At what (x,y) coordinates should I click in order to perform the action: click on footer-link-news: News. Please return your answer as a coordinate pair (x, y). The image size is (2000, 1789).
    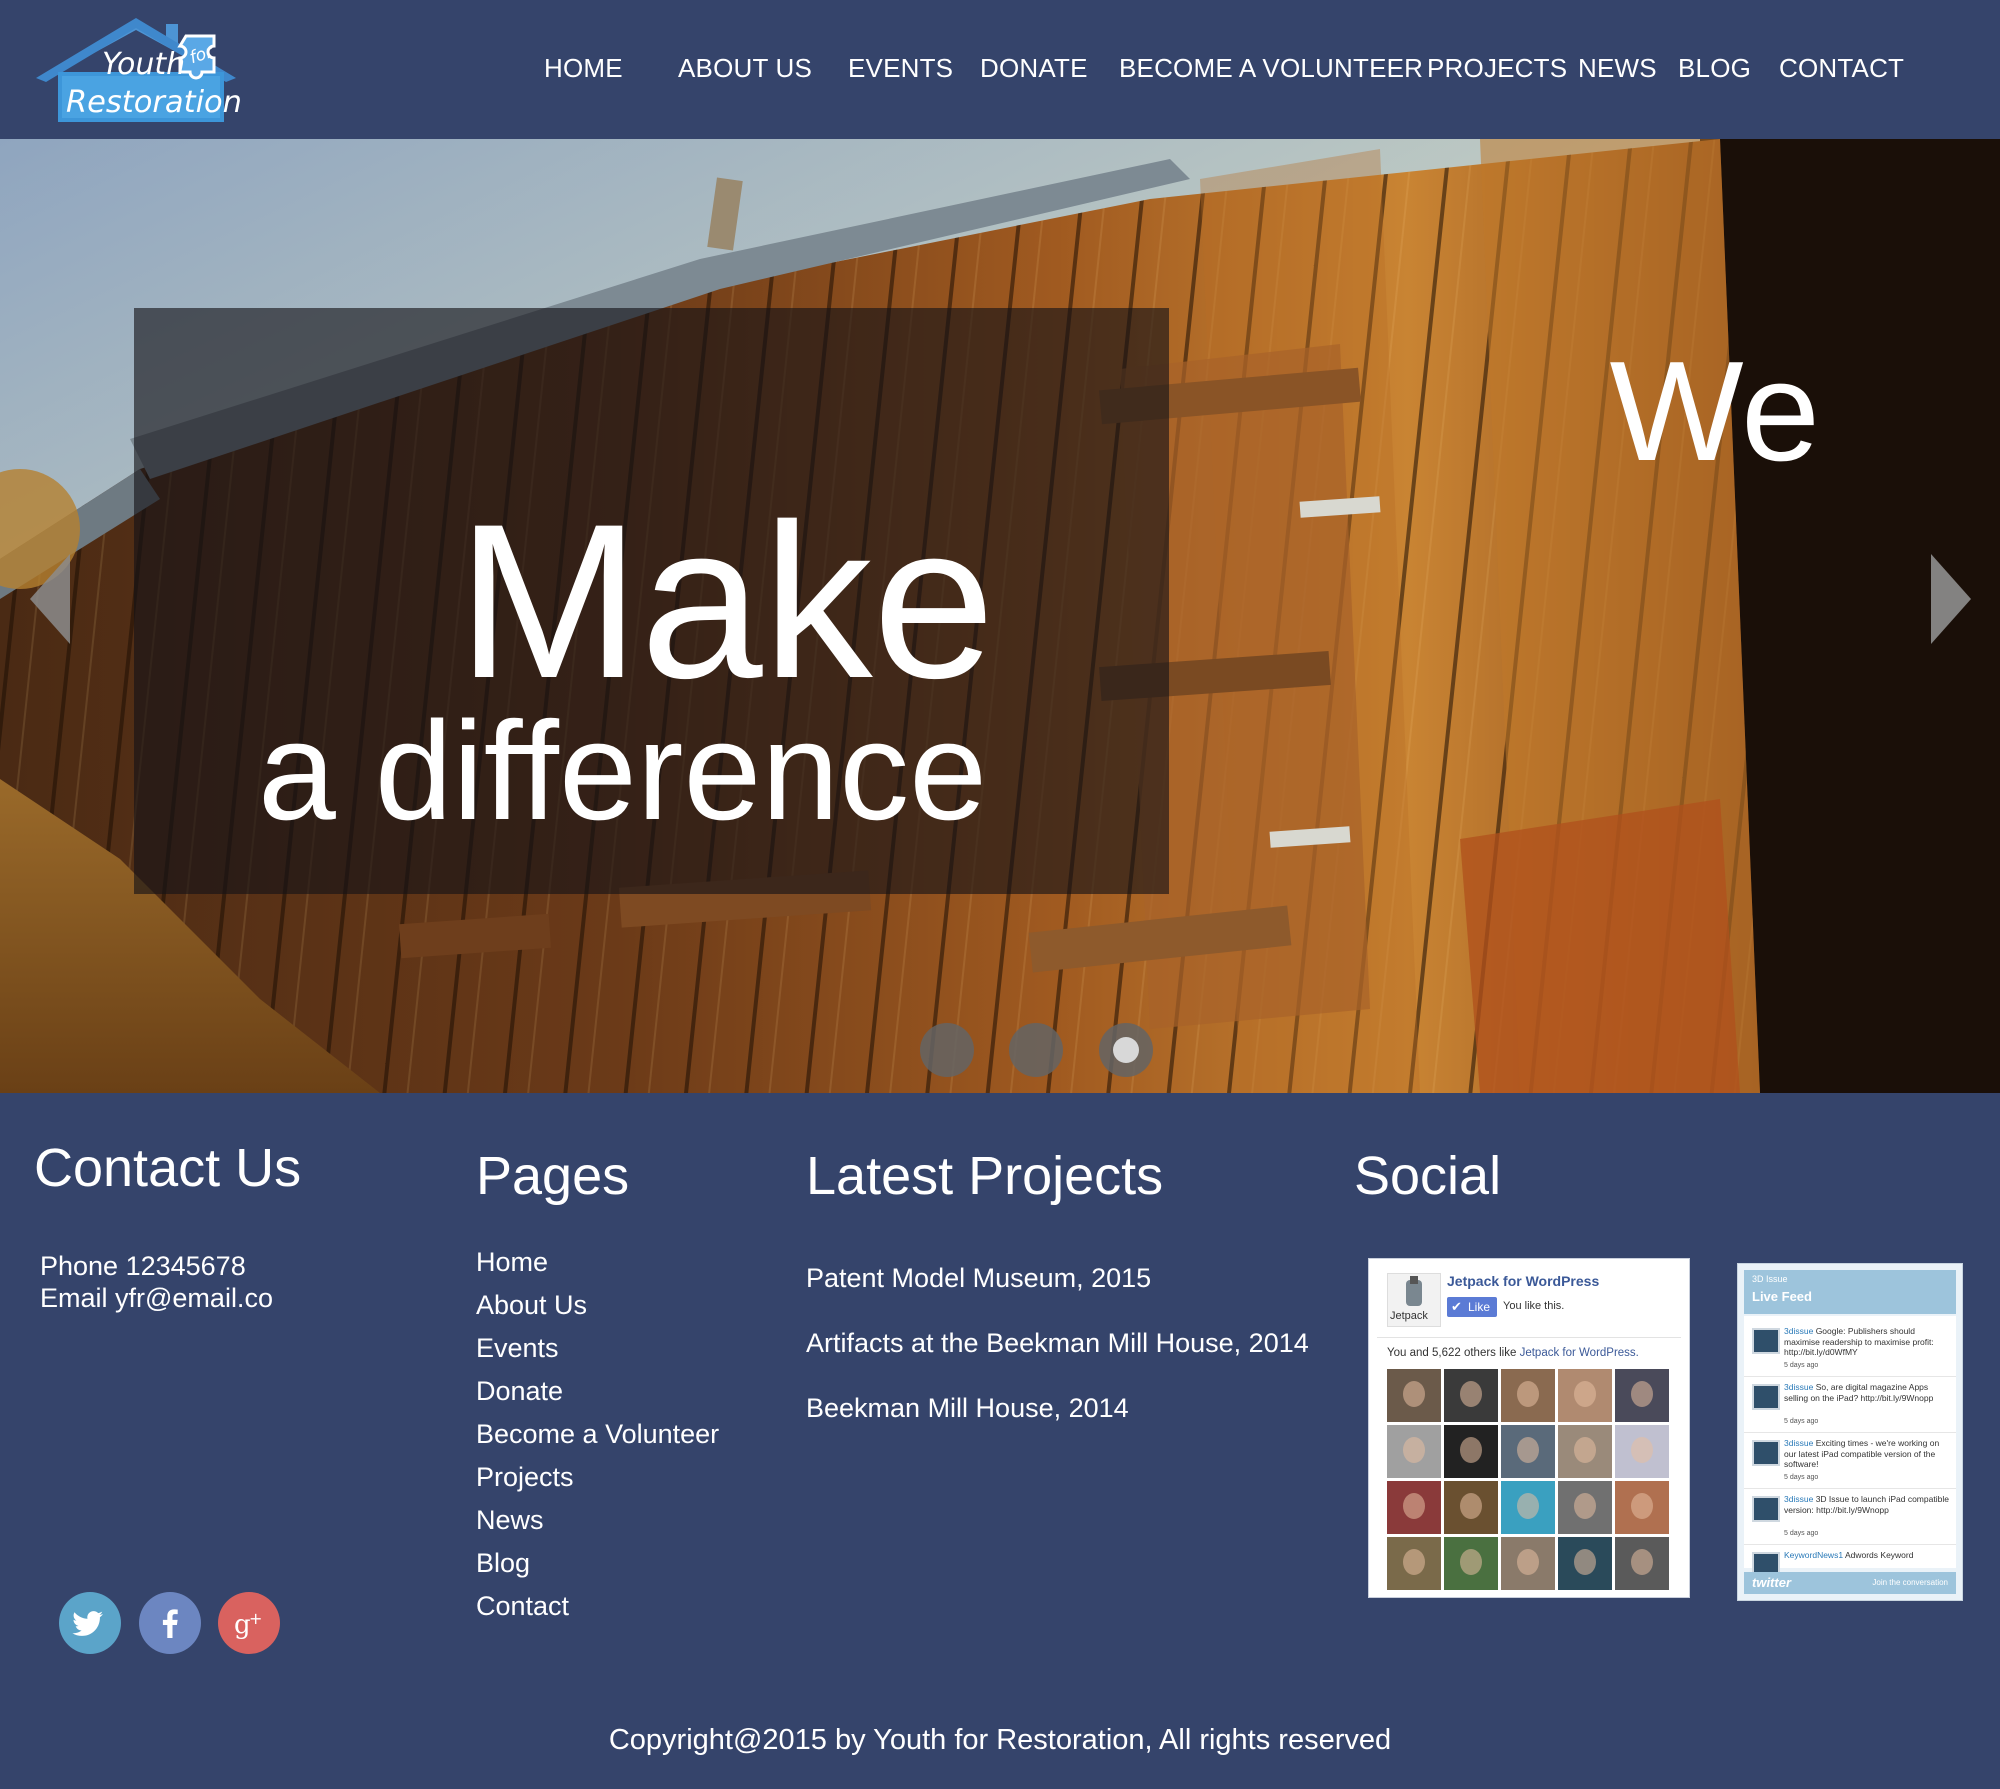
    Looking at the image, I should click on (510, 1520).